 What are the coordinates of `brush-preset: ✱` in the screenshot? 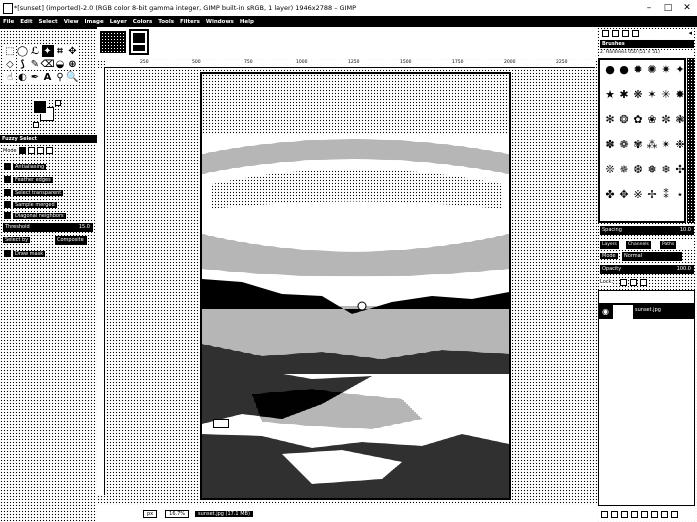 It's located at (624, 94).